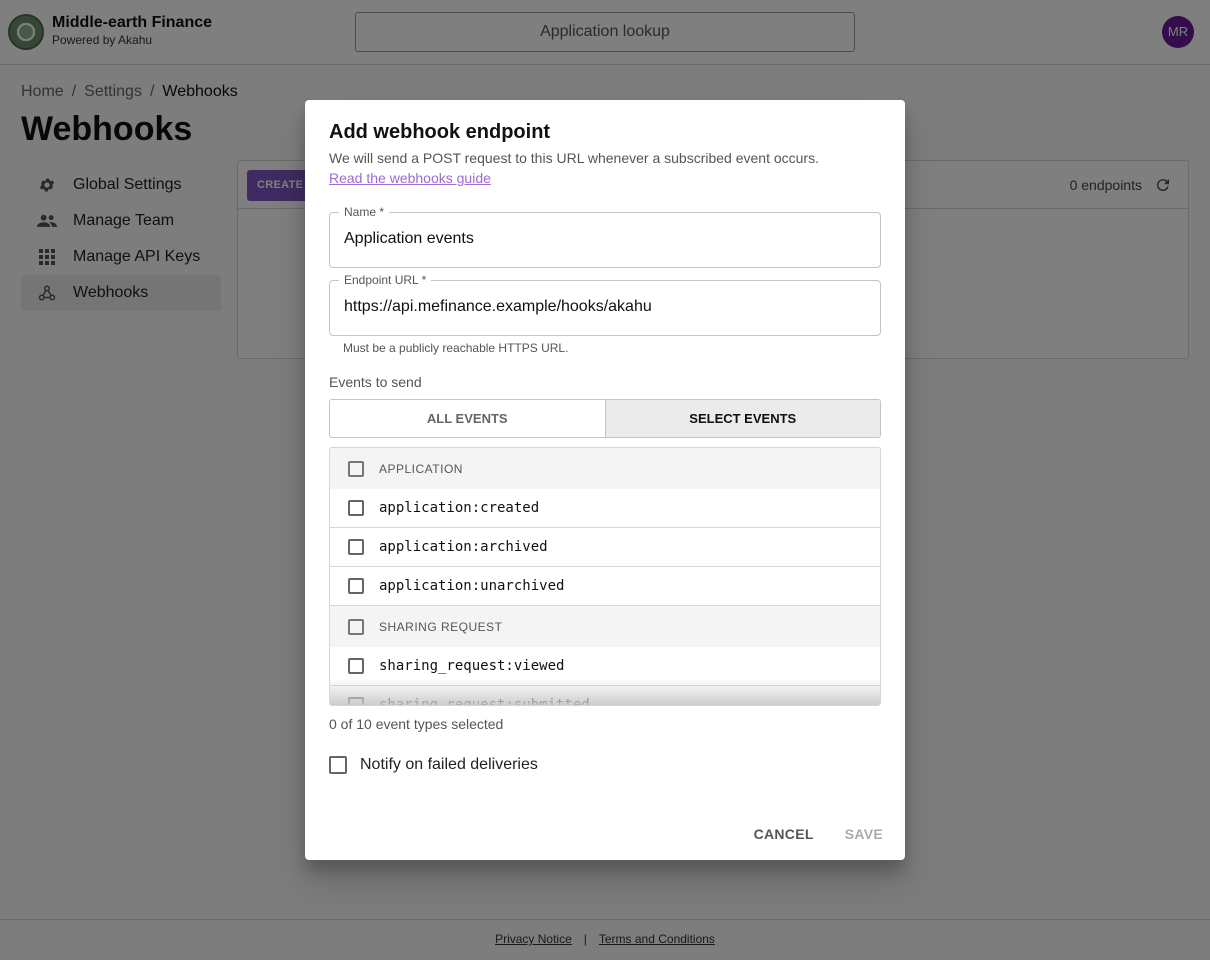 The image size is (1210, 960). Describe the element at coordinates (605, 666) in the screenshot. I see `event-item: sharing_request:viewed` at that location.